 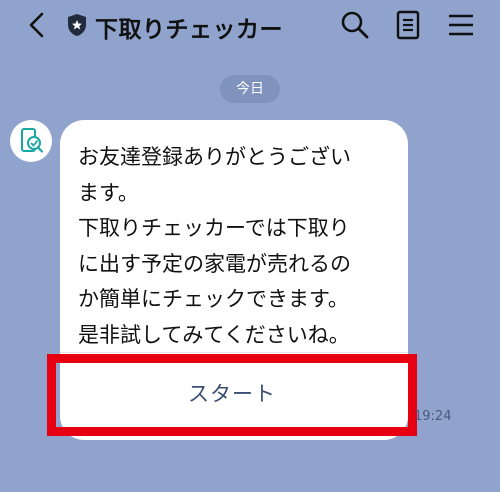 What do you see at coordinates (77, 25) in the screenshot?
I see `shield-icon` at bounding box center [77, 25].